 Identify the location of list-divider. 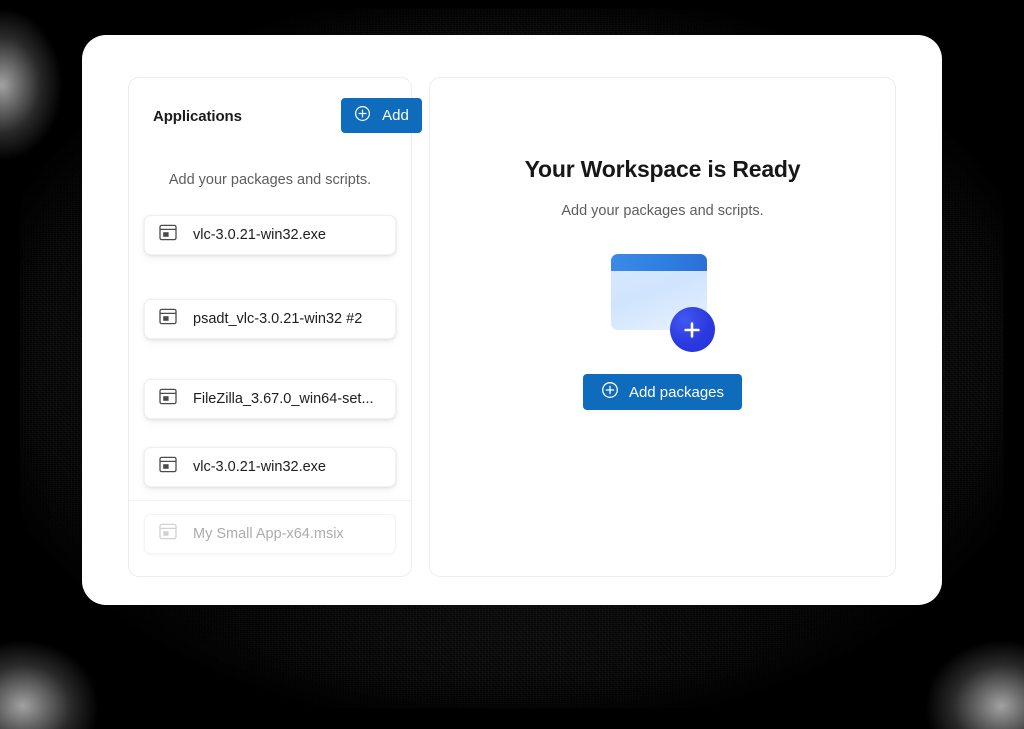
(270, 500).